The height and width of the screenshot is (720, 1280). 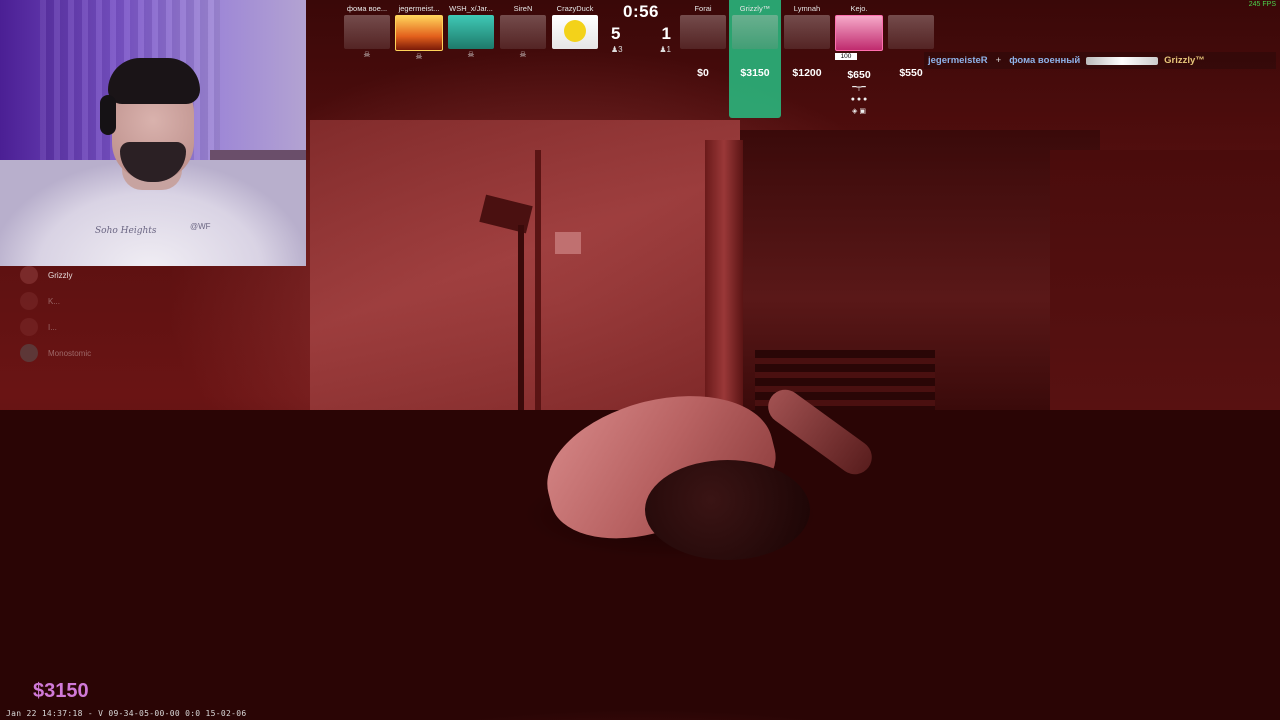 What do you see at coordinates (200, 226) in the screenshot?
I see `hoodie-logo: @WF` at bounding box center [200, 226].